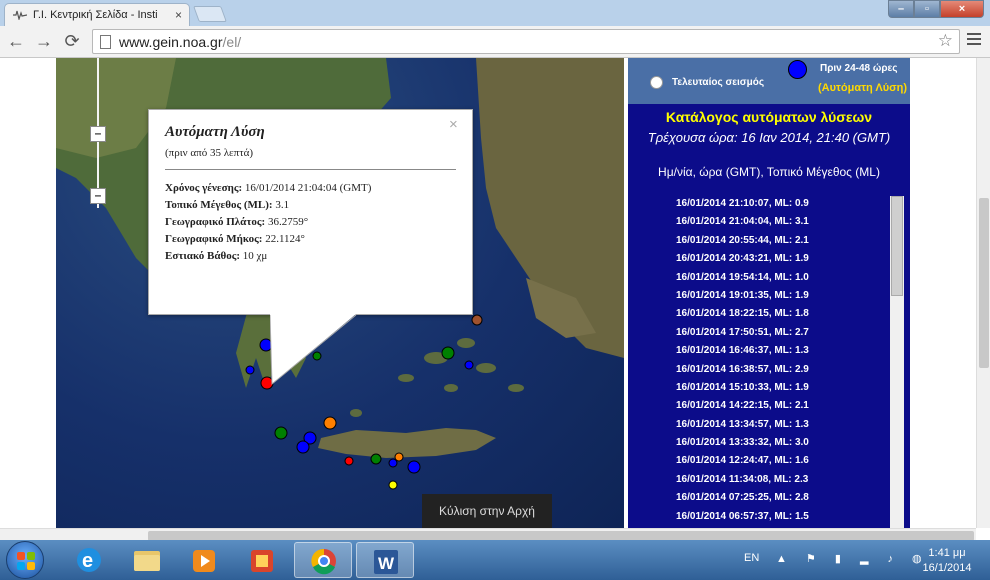 The image size is (990, 580). Describe the element at coordinates (209, 153) in the screenshot. I see `popup-subtitle: (πριν από 35 λεπτά)` at that location.